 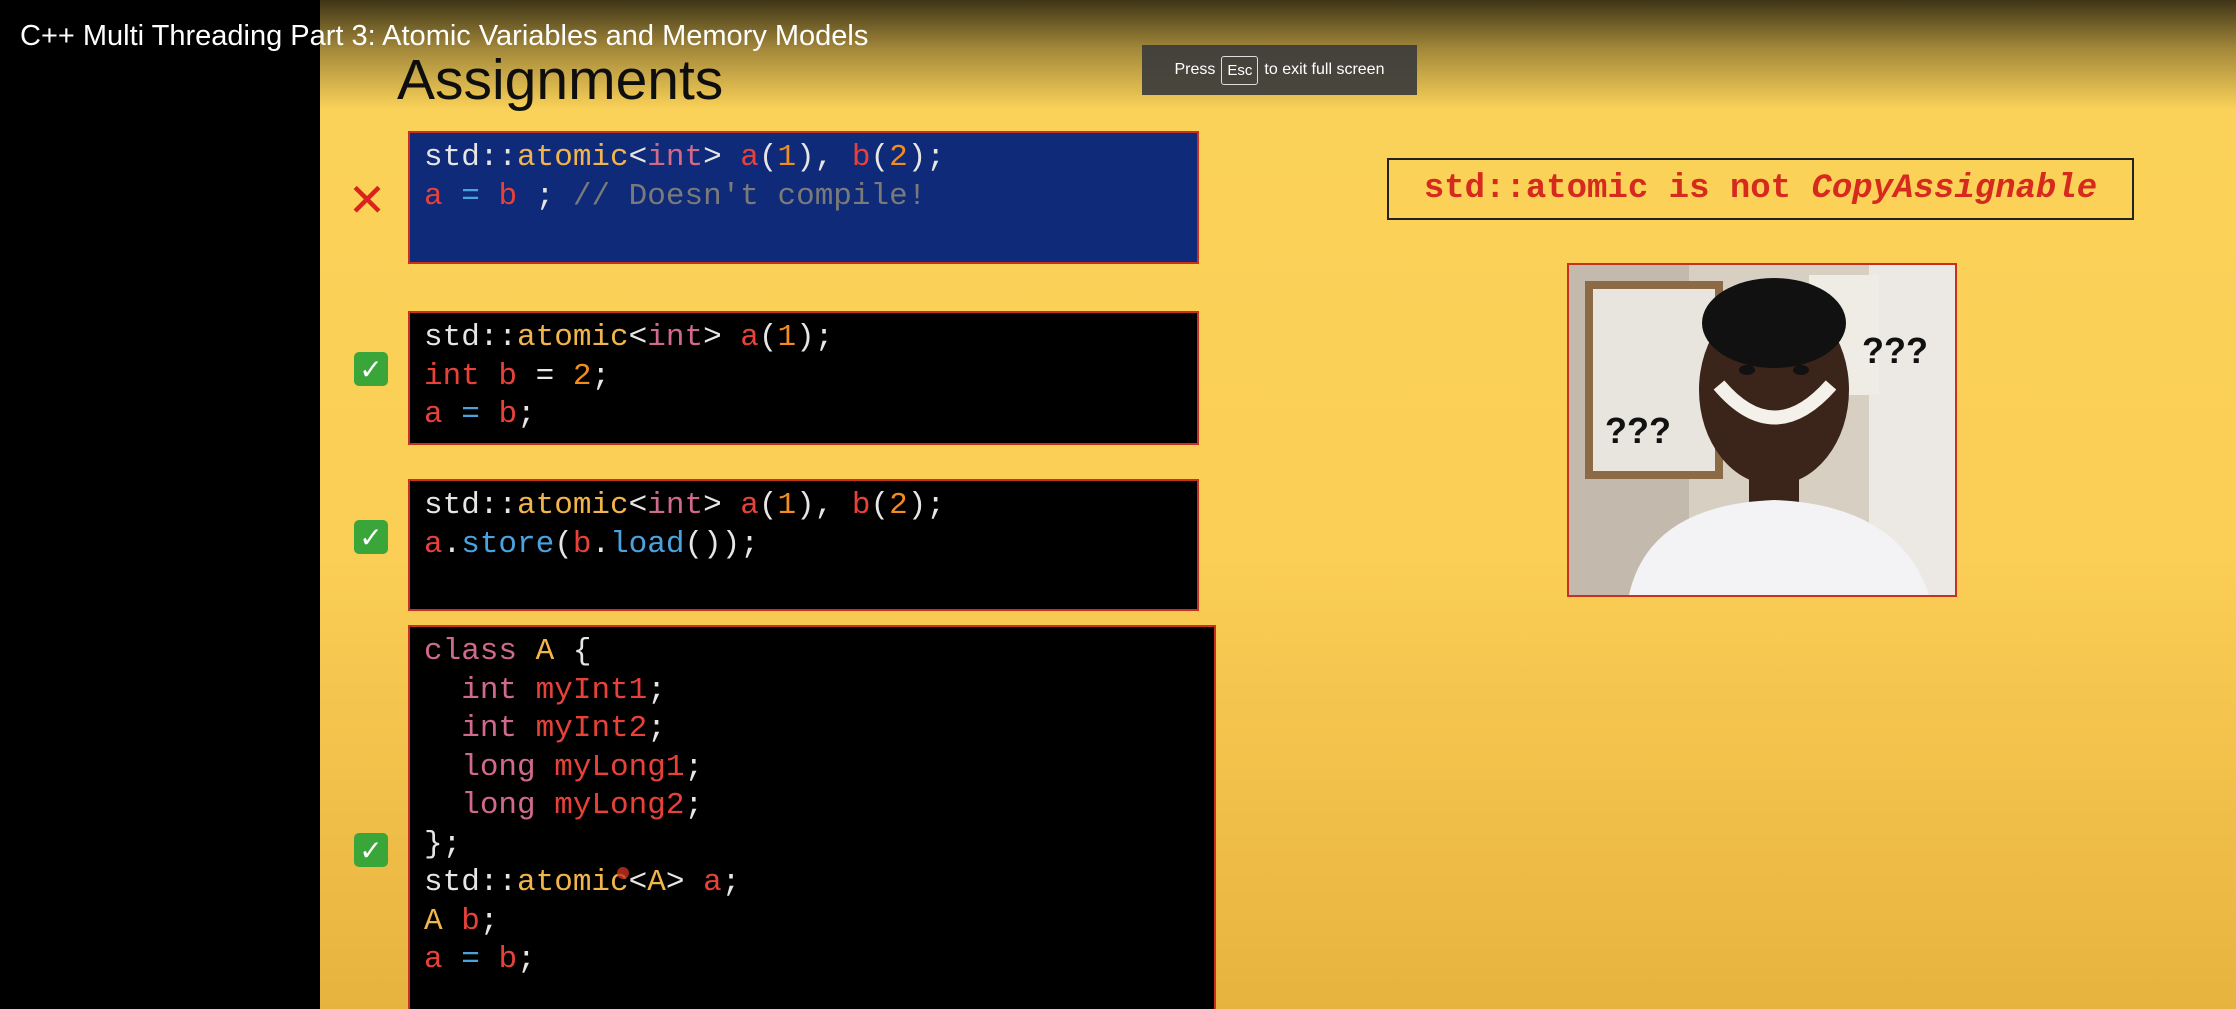 I want to click on callout-box: std::atomic is not CopyAssignable, so click(x=1760, y=189).